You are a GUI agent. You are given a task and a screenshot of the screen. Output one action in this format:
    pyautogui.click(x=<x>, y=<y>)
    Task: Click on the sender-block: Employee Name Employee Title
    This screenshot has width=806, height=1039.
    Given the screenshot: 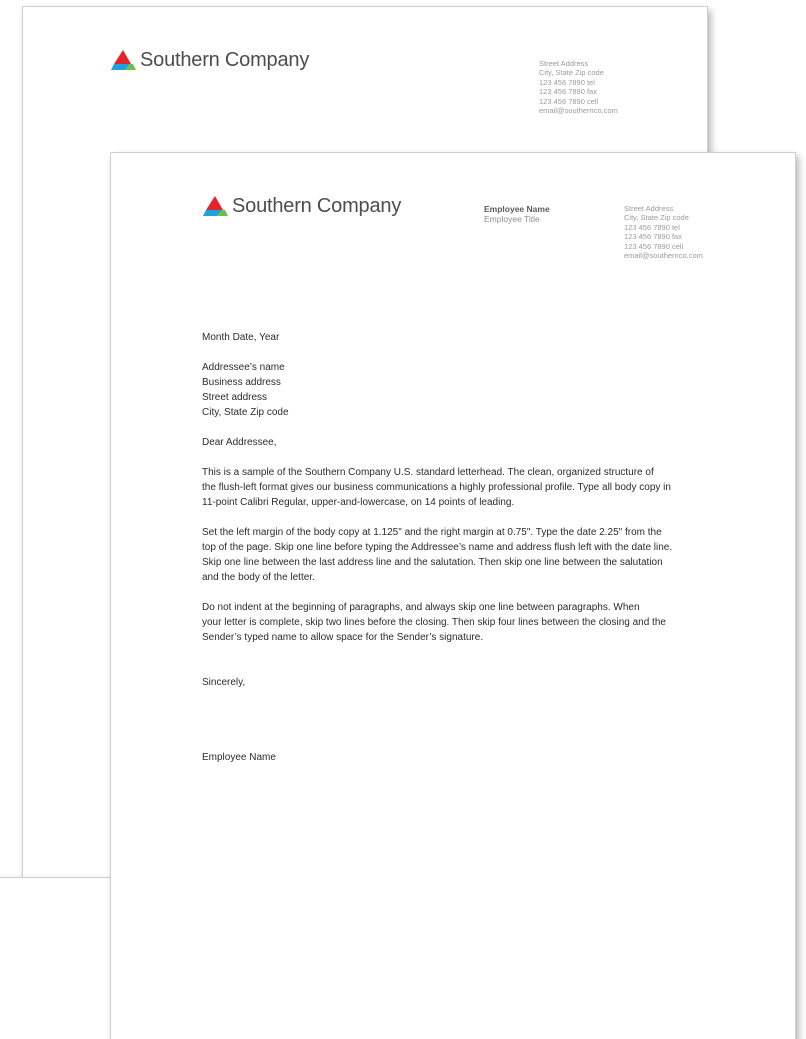 What is the action you would take?
    pyautogui.click(x=517, y=214)
    